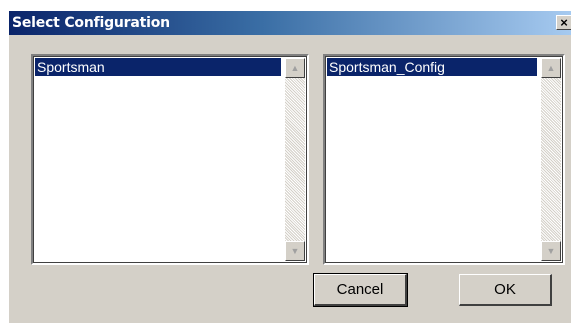  I want to click on list-item: Sportsman_Config, so click(432, 67).